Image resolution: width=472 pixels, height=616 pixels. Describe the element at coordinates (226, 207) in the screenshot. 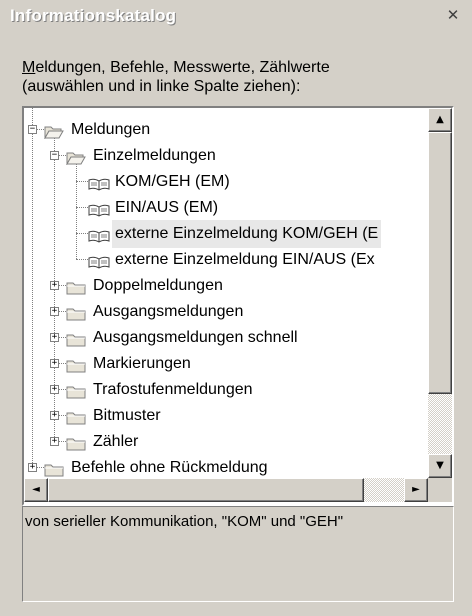

I see `tree-item: EIN/AUS (EM)` at that location.